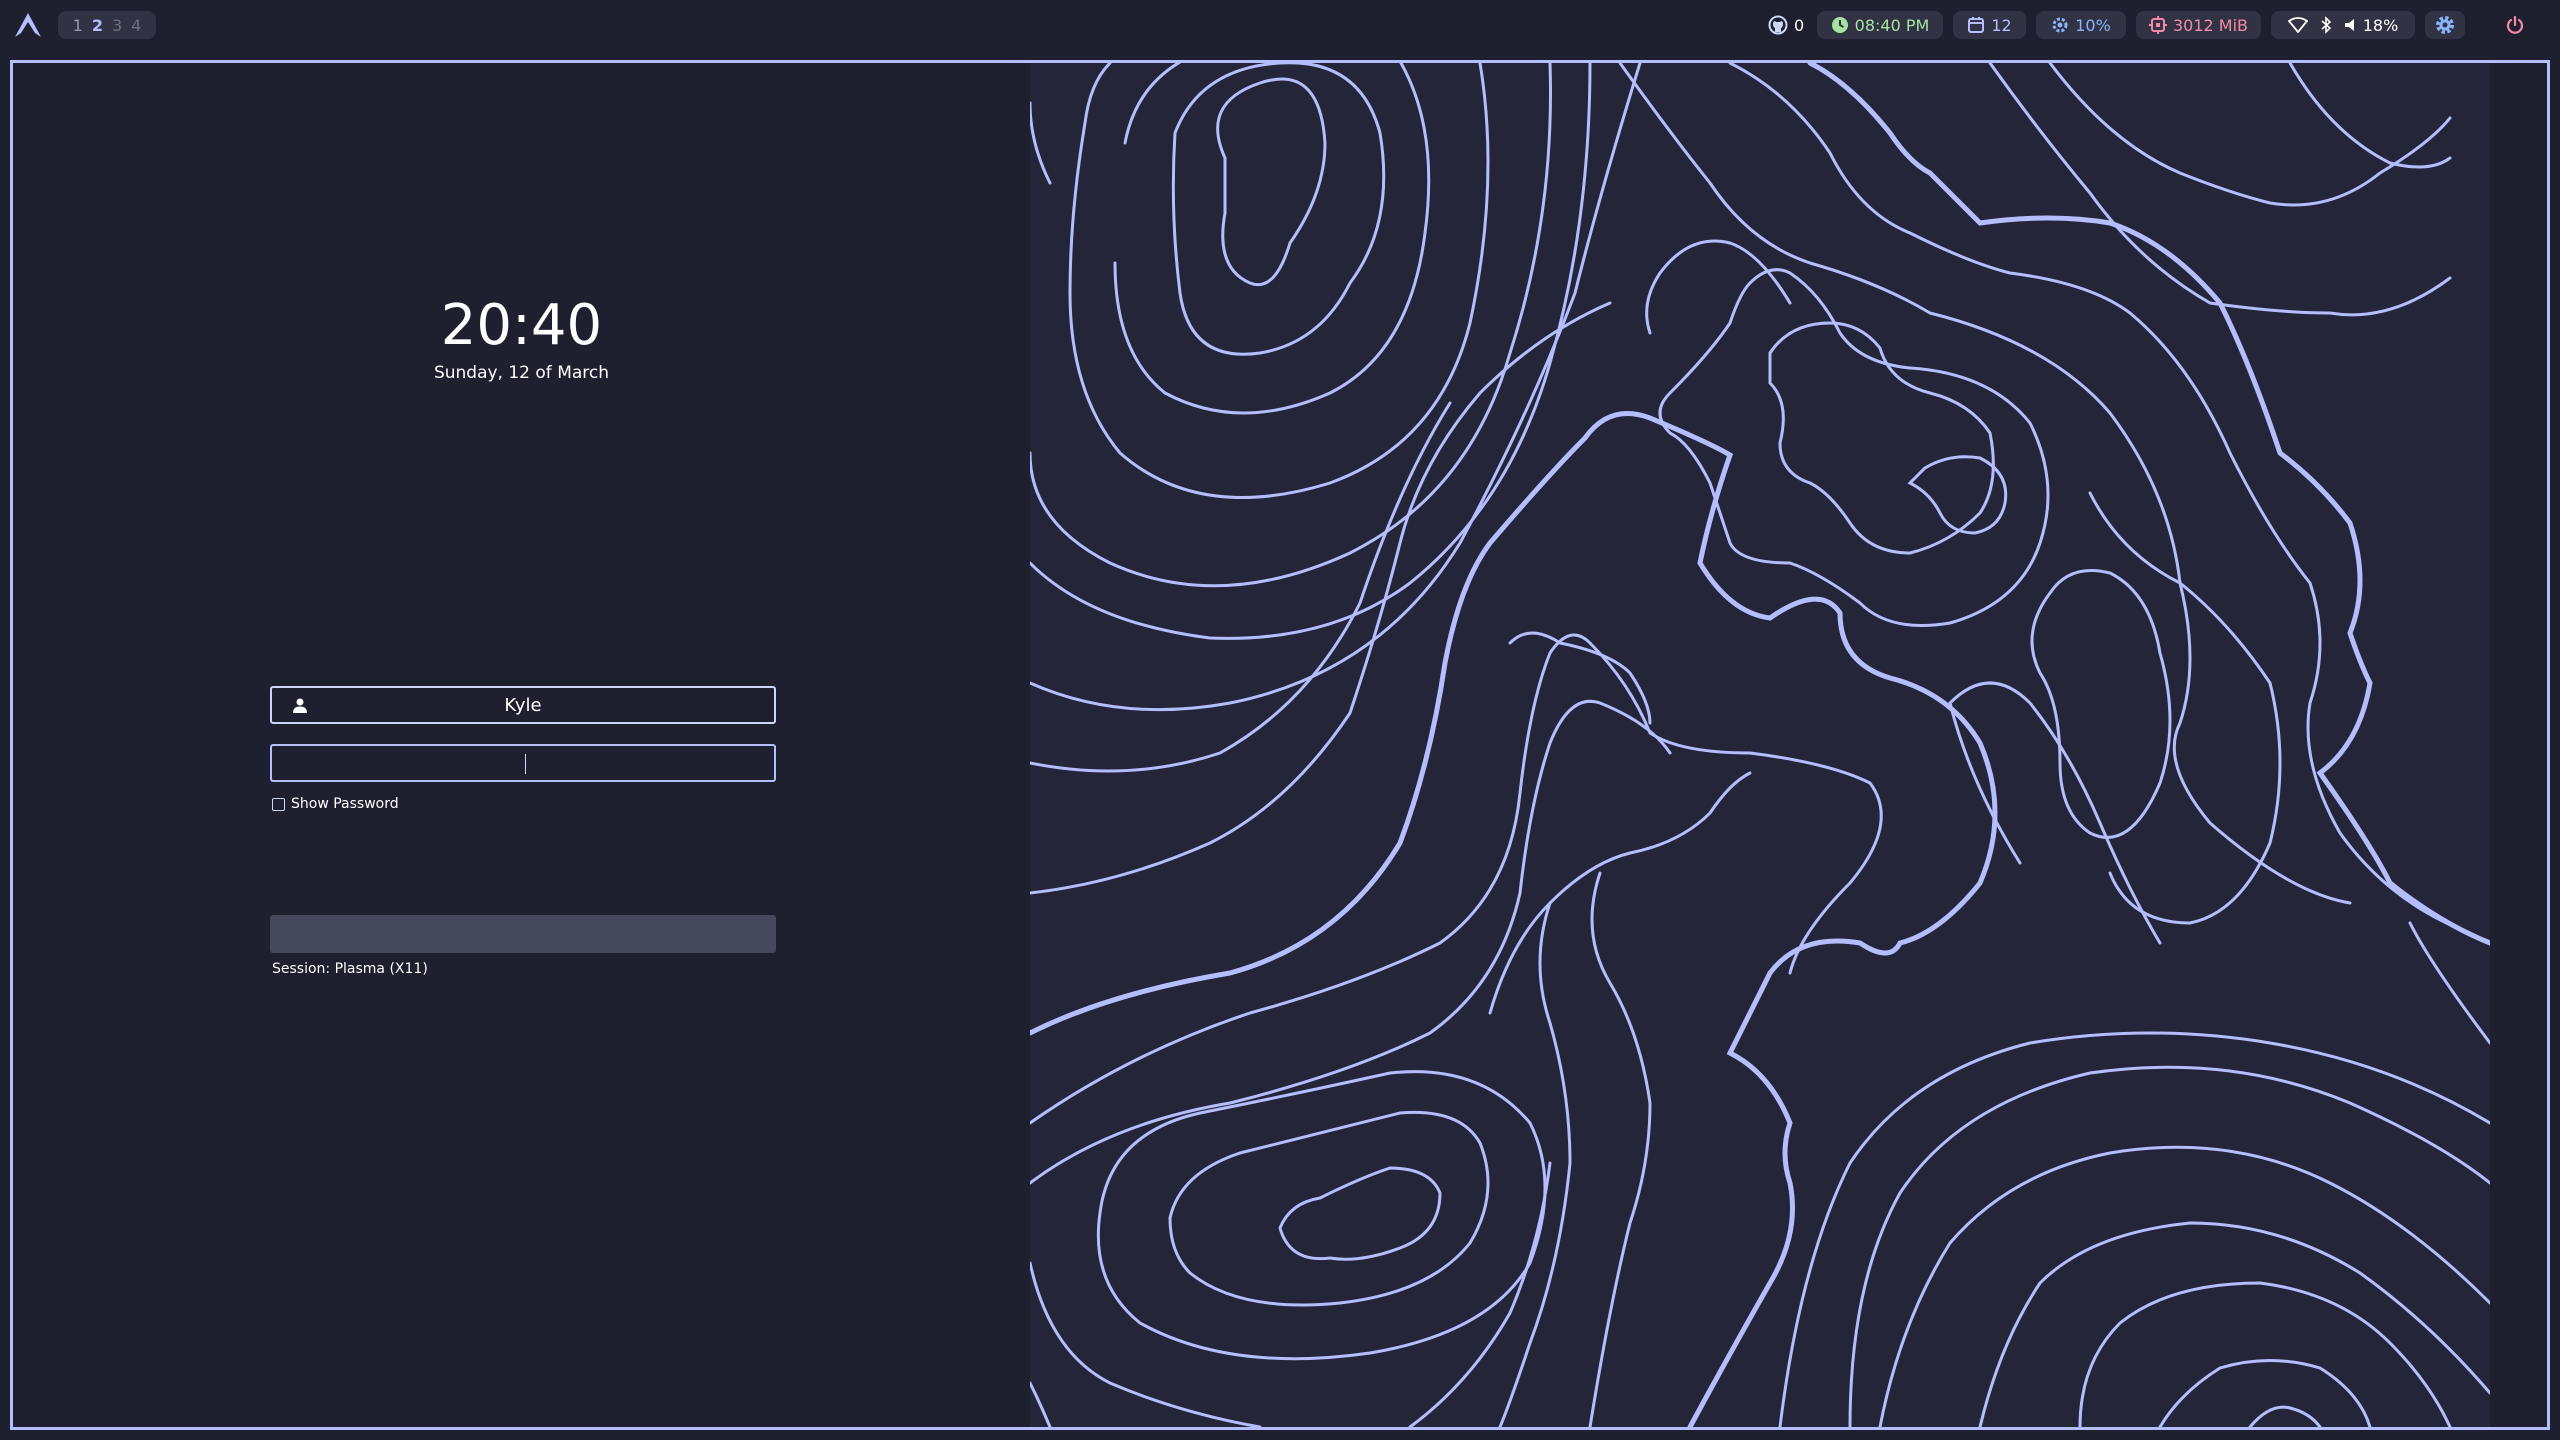 This screenshot has height=1440, width=2560. I want to click on login-button, so click(523, 934).